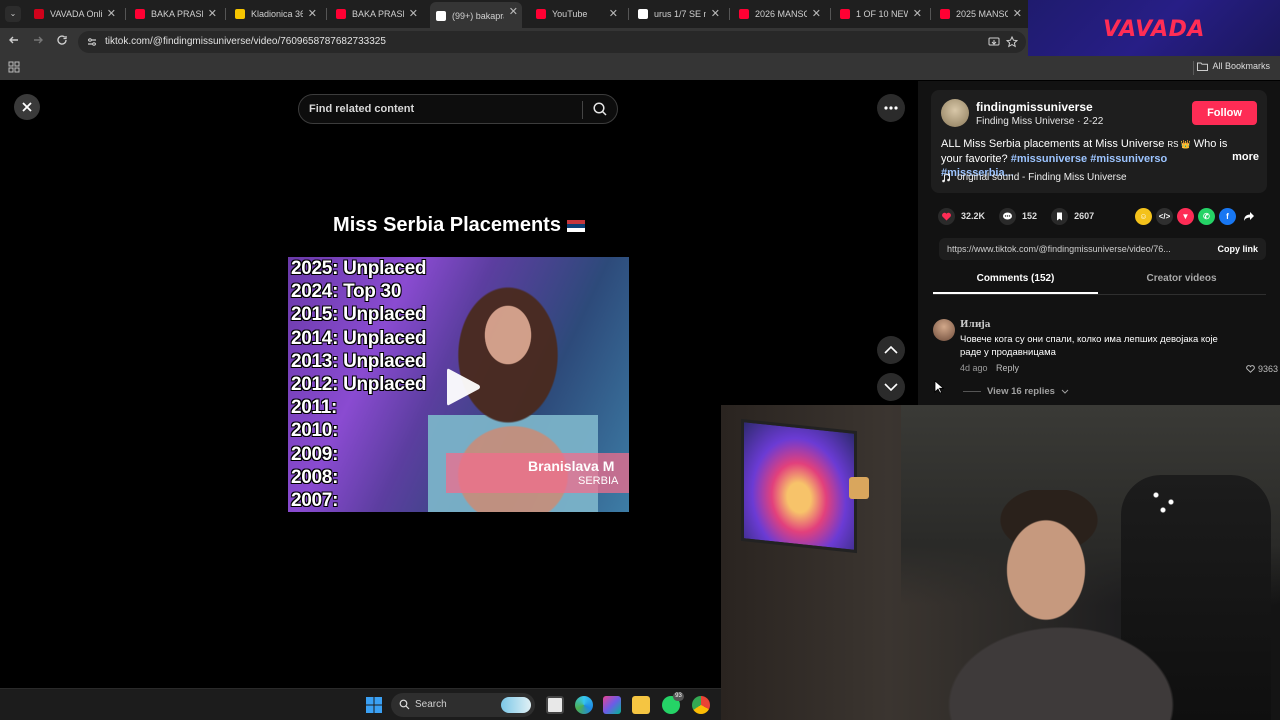  What do you see at coordinates (360, 704) in the screenshot?
I see `windows-taskbar: Search 93` at bounding box center [360, 704].